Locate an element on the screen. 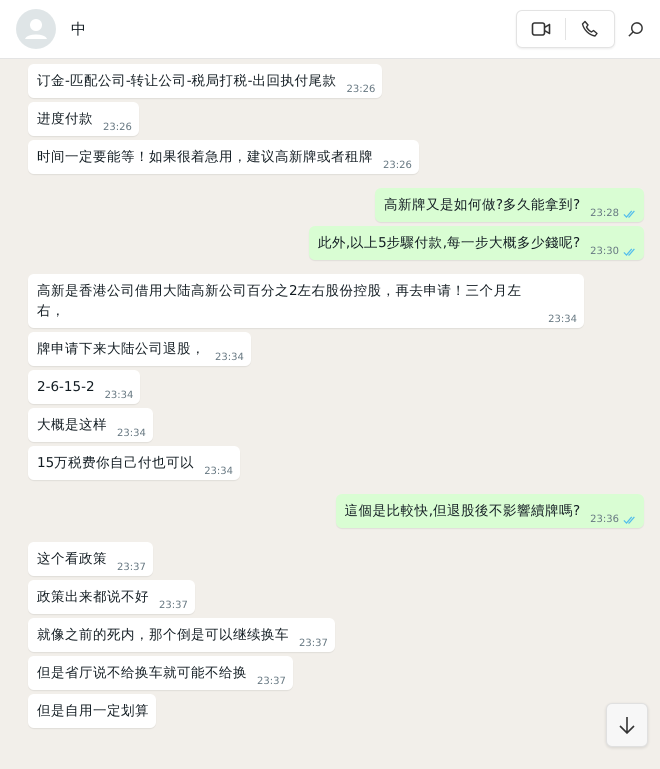 This screenshot has height=769, width=660. phone-icon is located at coordinates (590, 29).